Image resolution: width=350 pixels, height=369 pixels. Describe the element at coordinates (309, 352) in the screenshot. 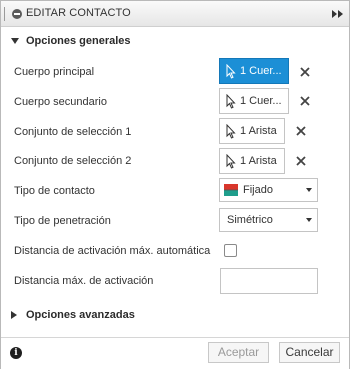

I see `cancel-button: Cancelar` at that location.